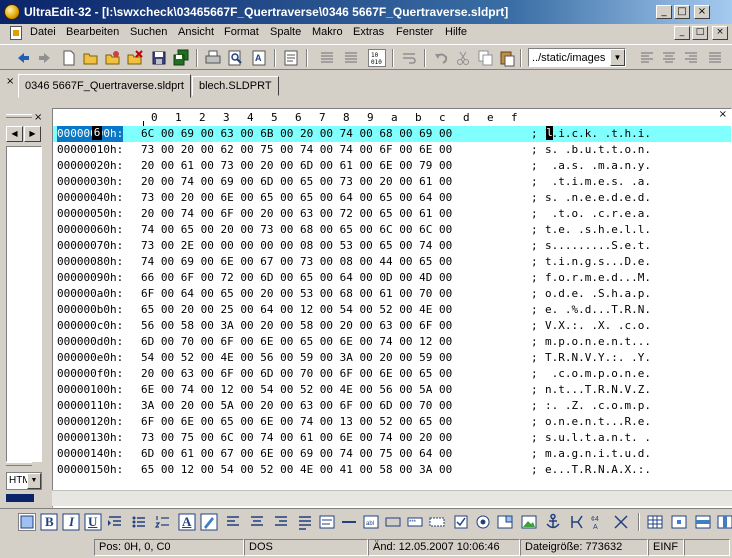  Describe the element at coordinates (377, 58) in the screenshot. I see `hex-mode-icon: 10 010` at that location.